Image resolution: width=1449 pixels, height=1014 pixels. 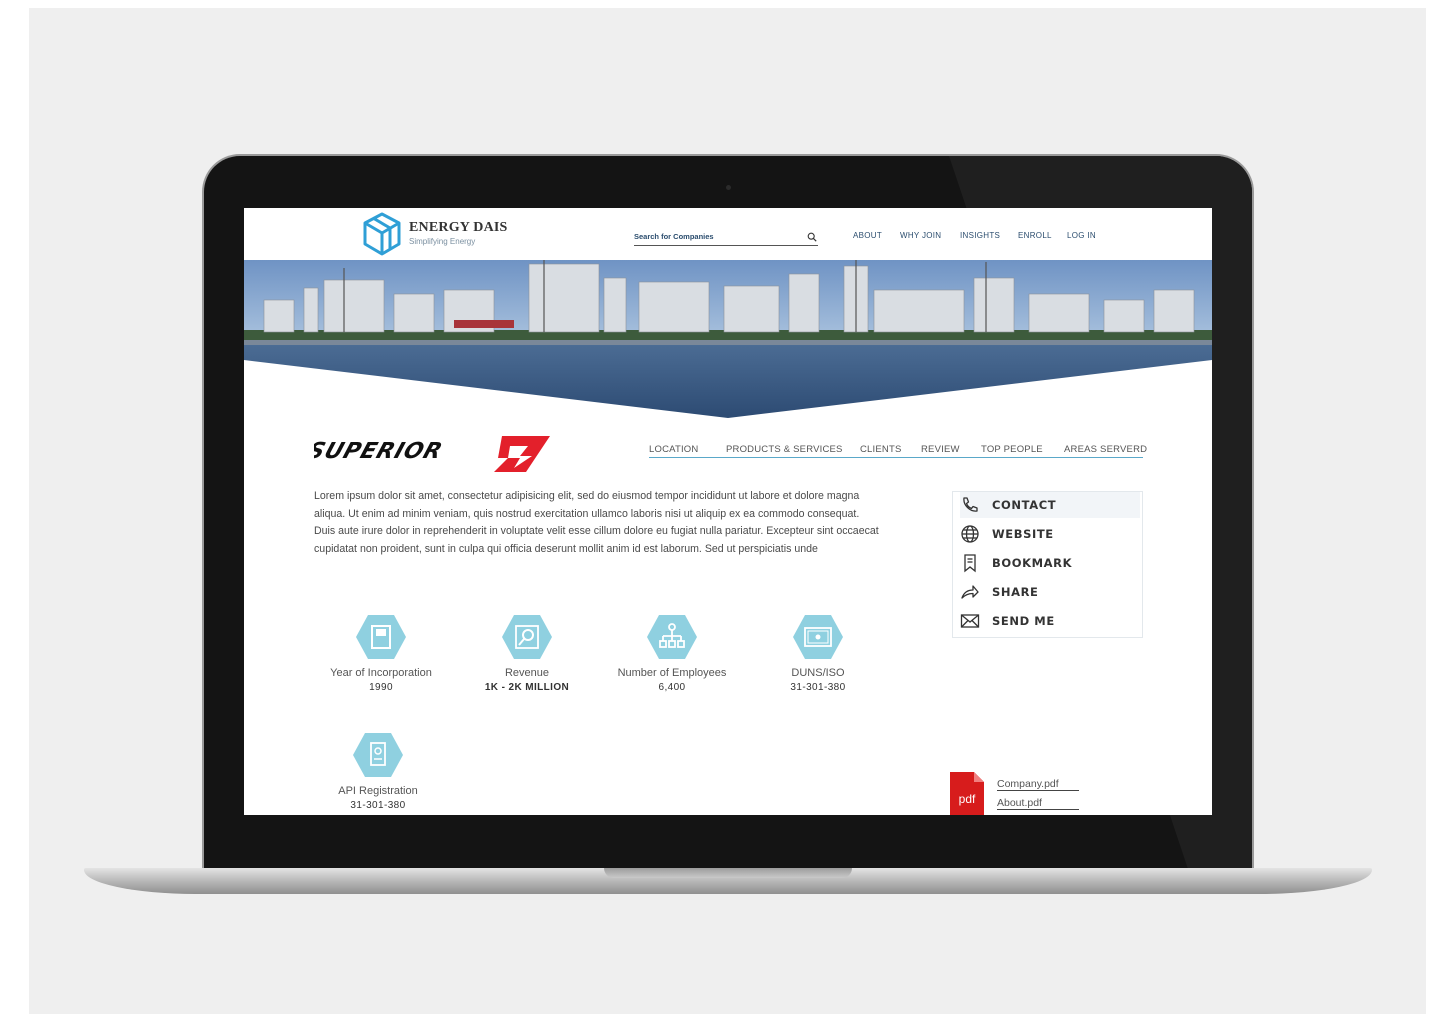 I want to click on company-search-input, so click(x=726, y=237).